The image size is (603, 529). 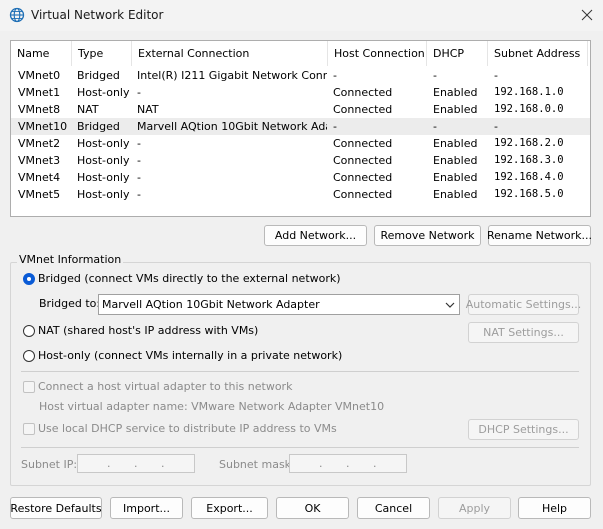 What do you see at coordinates (39, 143) in the screenshot?
I see `table-cell: VMnet2` at bounding box center [39, 143].